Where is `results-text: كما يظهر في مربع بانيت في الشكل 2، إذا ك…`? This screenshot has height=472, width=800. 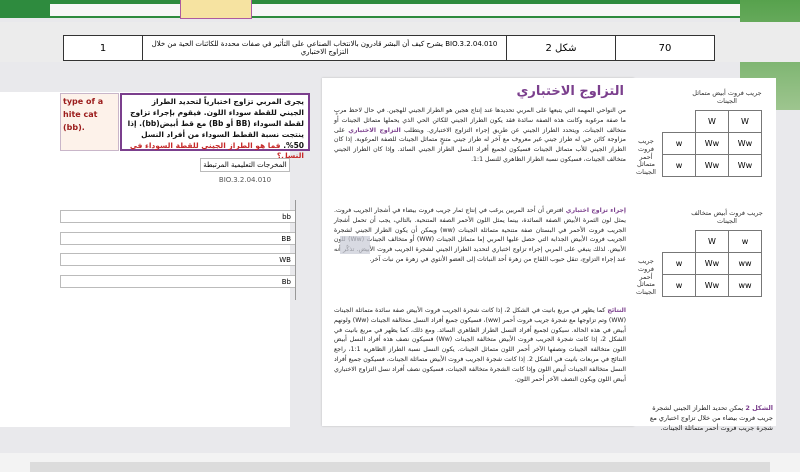 results-text: كما يظهر في مربع بانيت في الشكل 2، إذا ك… is located at coordinates (480, 345).